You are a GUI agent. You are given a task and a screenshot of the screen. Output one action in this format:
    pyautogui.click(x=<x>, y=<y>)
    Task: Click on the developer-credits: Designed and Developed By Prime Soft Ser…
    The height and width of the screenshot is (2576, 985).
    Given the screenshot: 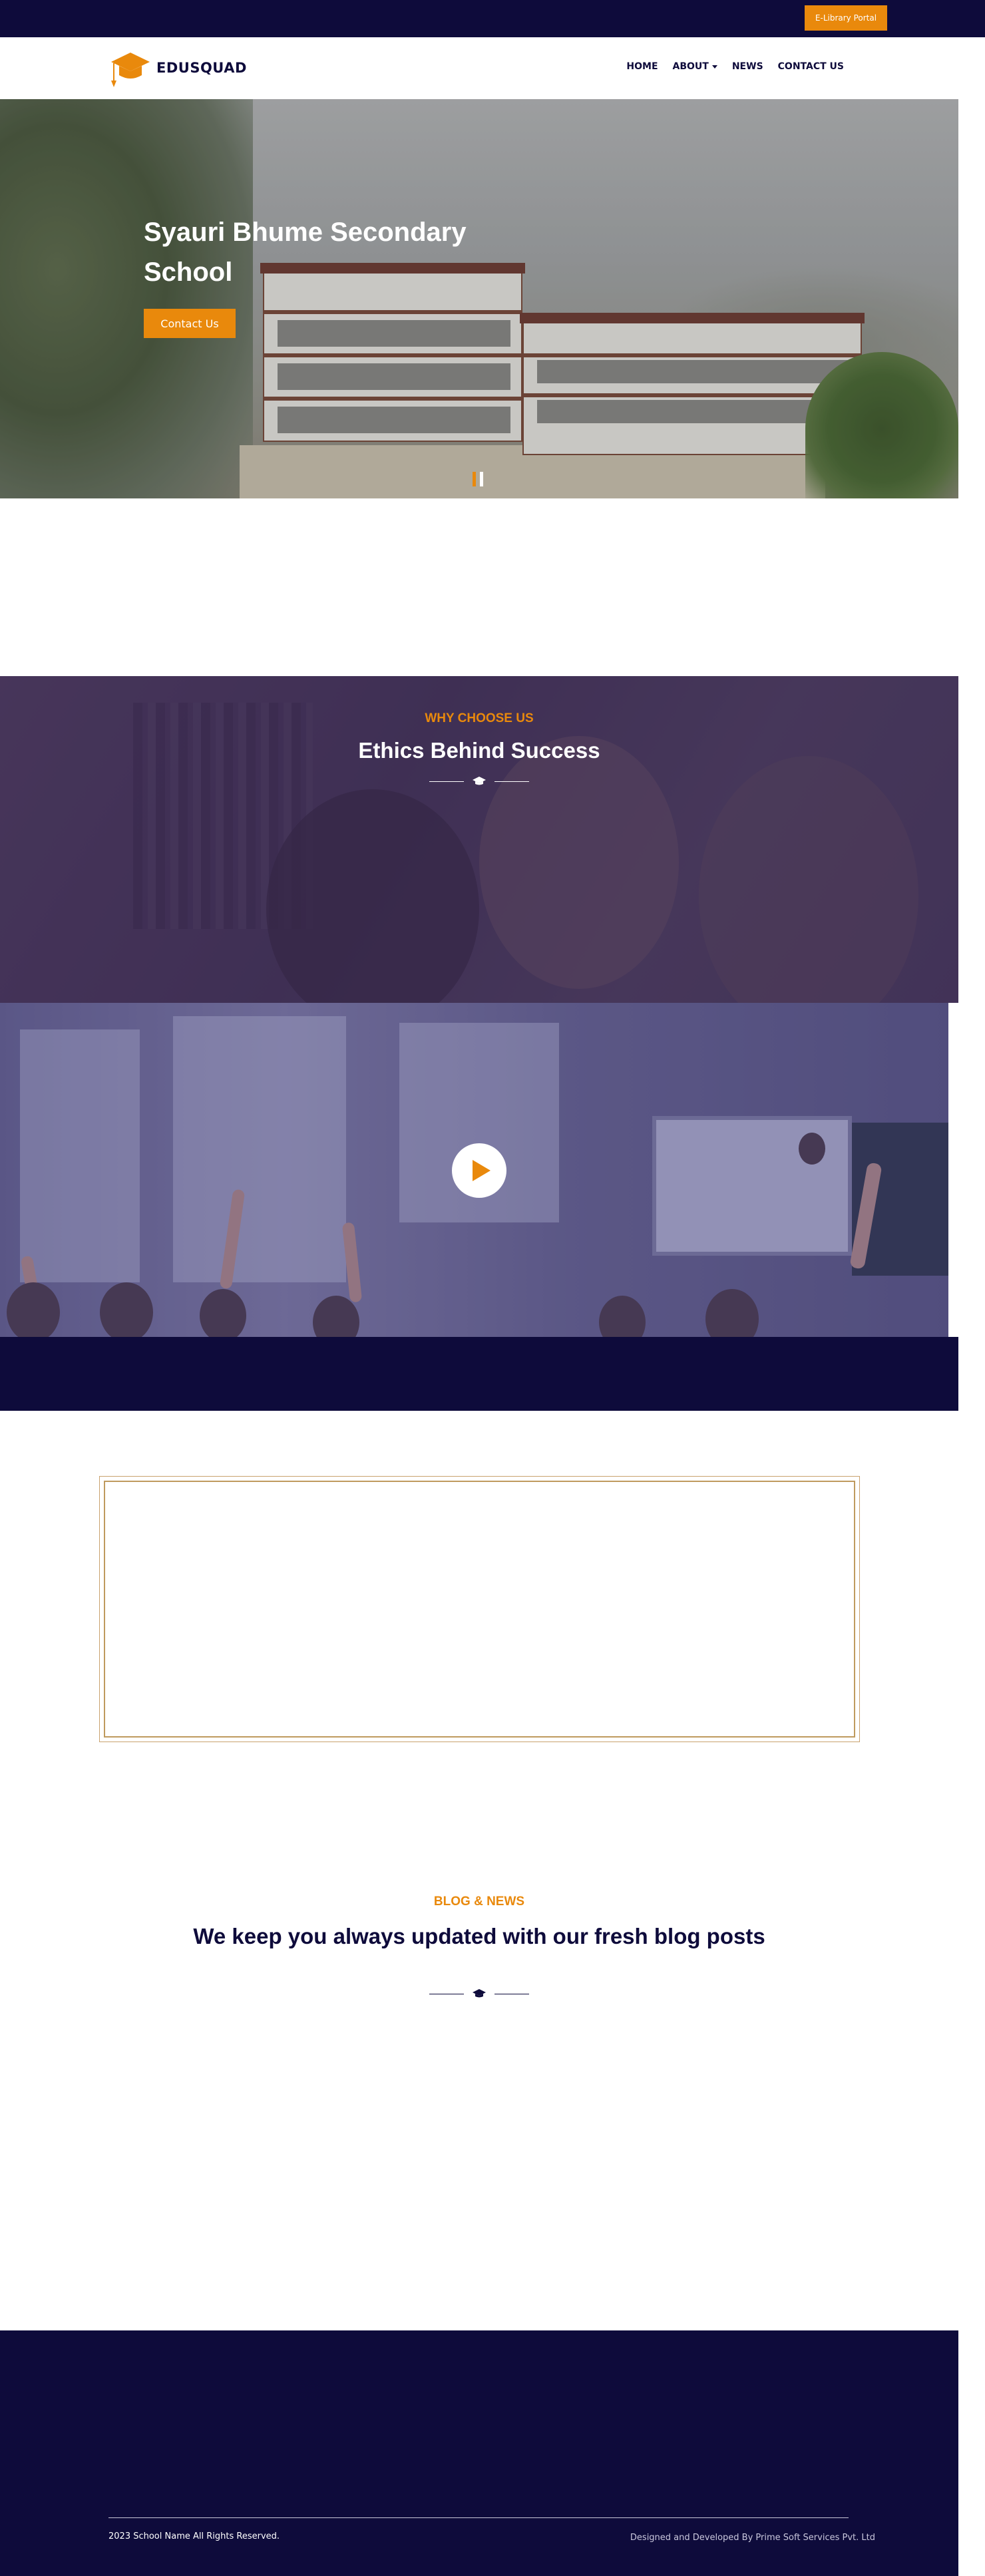 What is the action you would take?
    pyautogui.click(x=753, y=2538)
    